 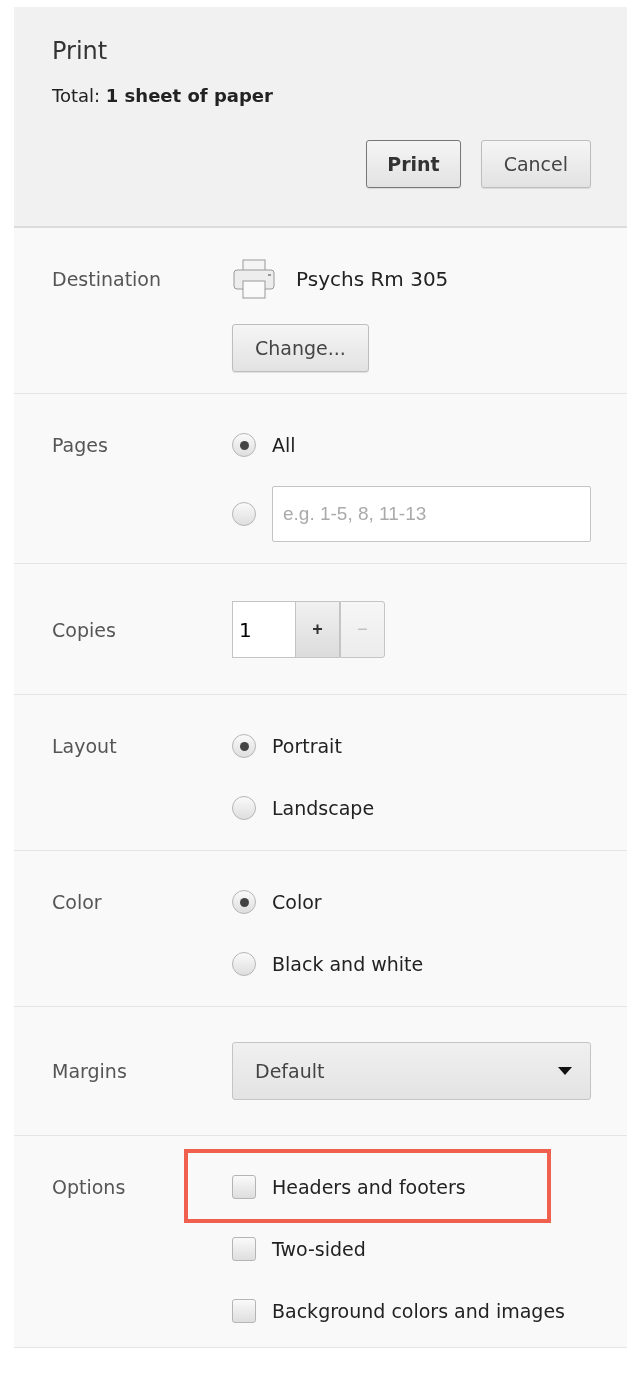 I want to click on sheet-total: Total: 1 sheet of paper, so click(x=162, y=95).